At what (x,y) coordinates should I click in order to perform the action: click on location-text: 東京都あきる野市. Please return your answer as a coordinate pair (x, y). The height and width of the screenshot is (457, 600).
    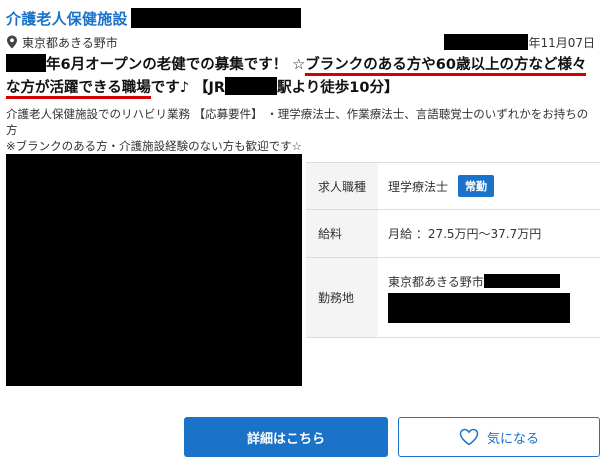
    Looking at the image, I should click on (70, 42).